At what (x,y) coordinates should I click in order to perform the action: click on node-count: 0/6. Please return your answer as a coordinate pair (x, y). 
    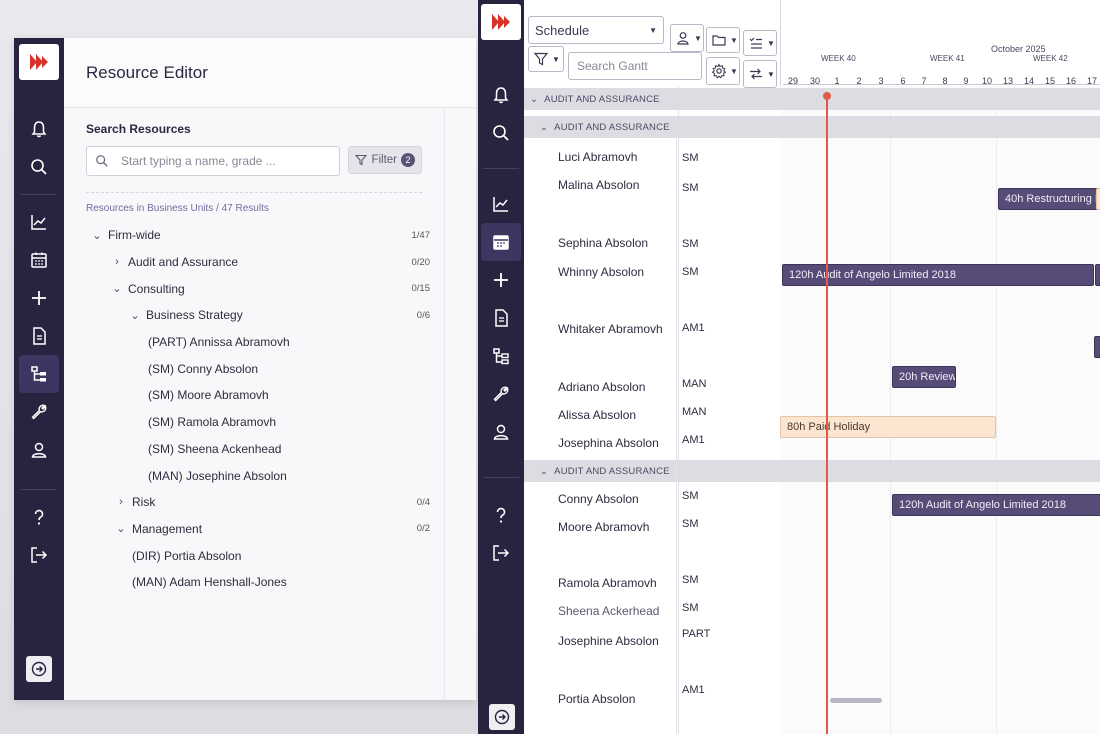
    Looking at the image, I should click on (423, 315).